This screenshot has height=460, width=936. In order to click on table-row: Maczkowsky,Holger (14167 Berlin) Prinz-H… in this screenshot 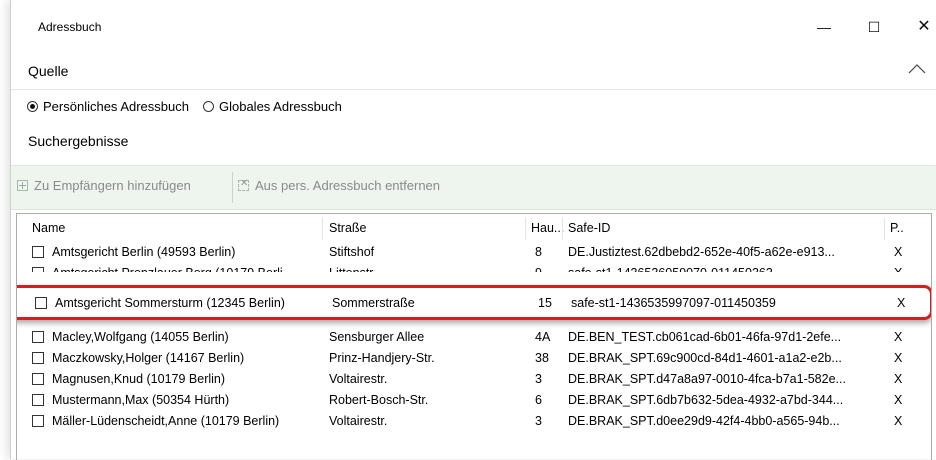, I will do `click(474, 358)`.